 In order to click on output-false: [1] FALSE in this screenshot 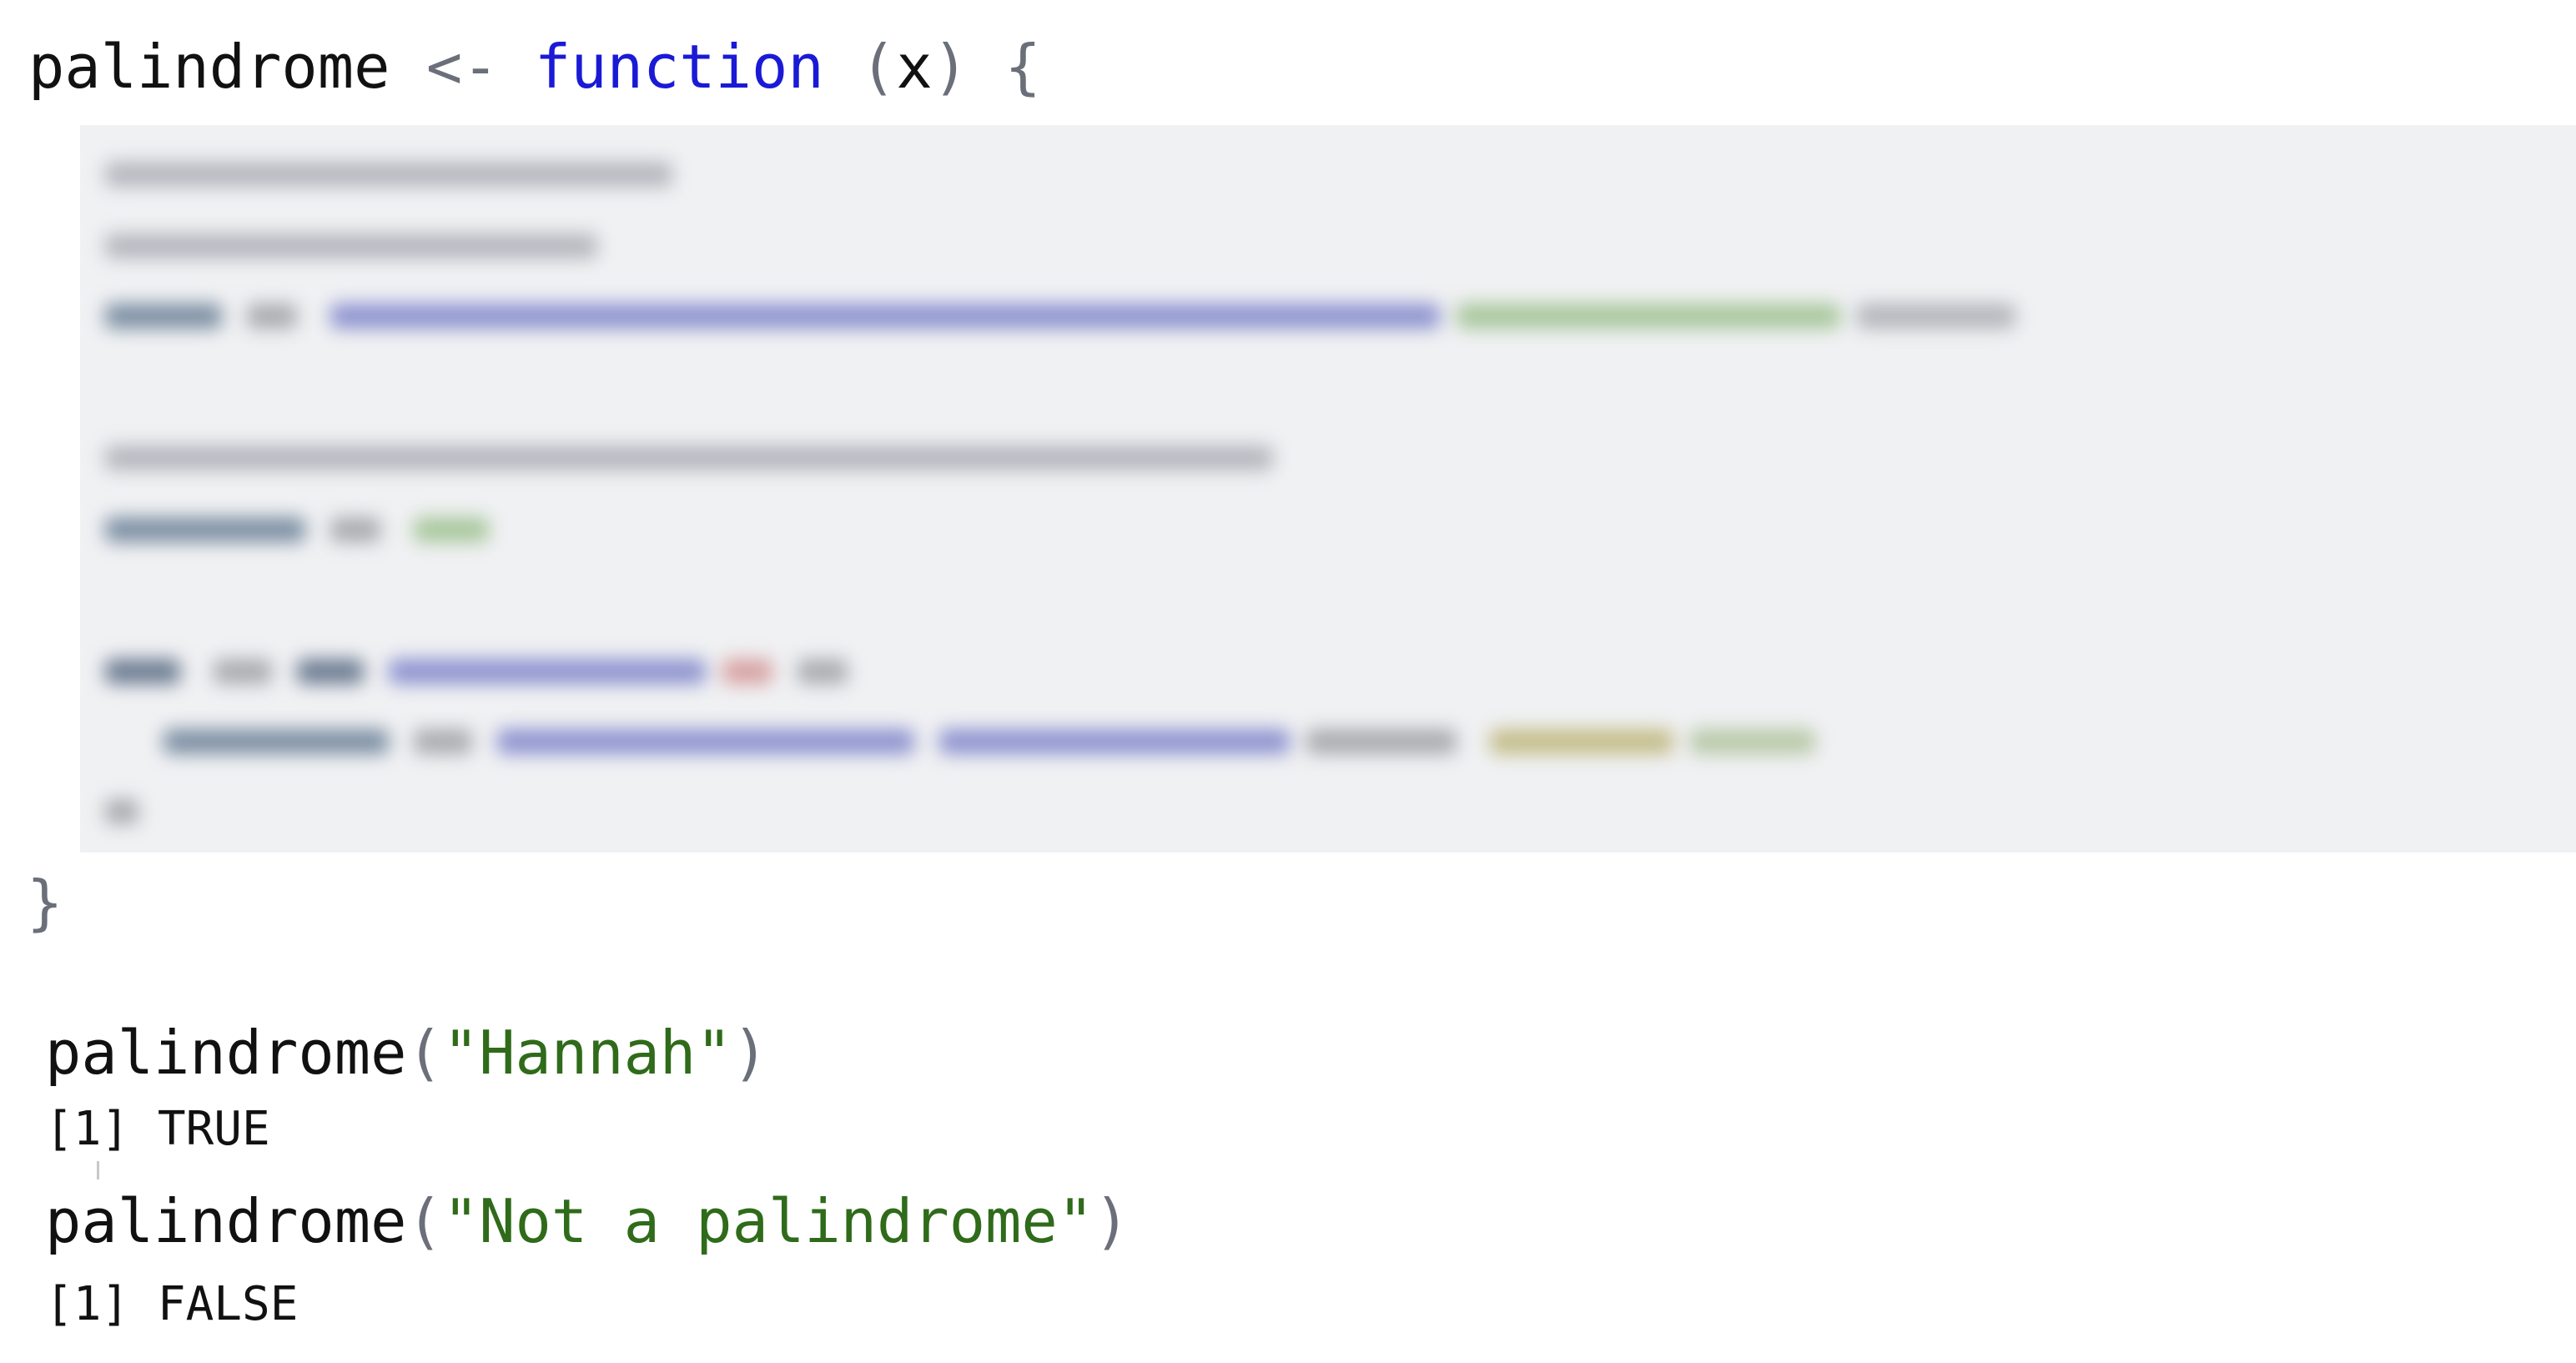, I will do `click(172, 1304)`.